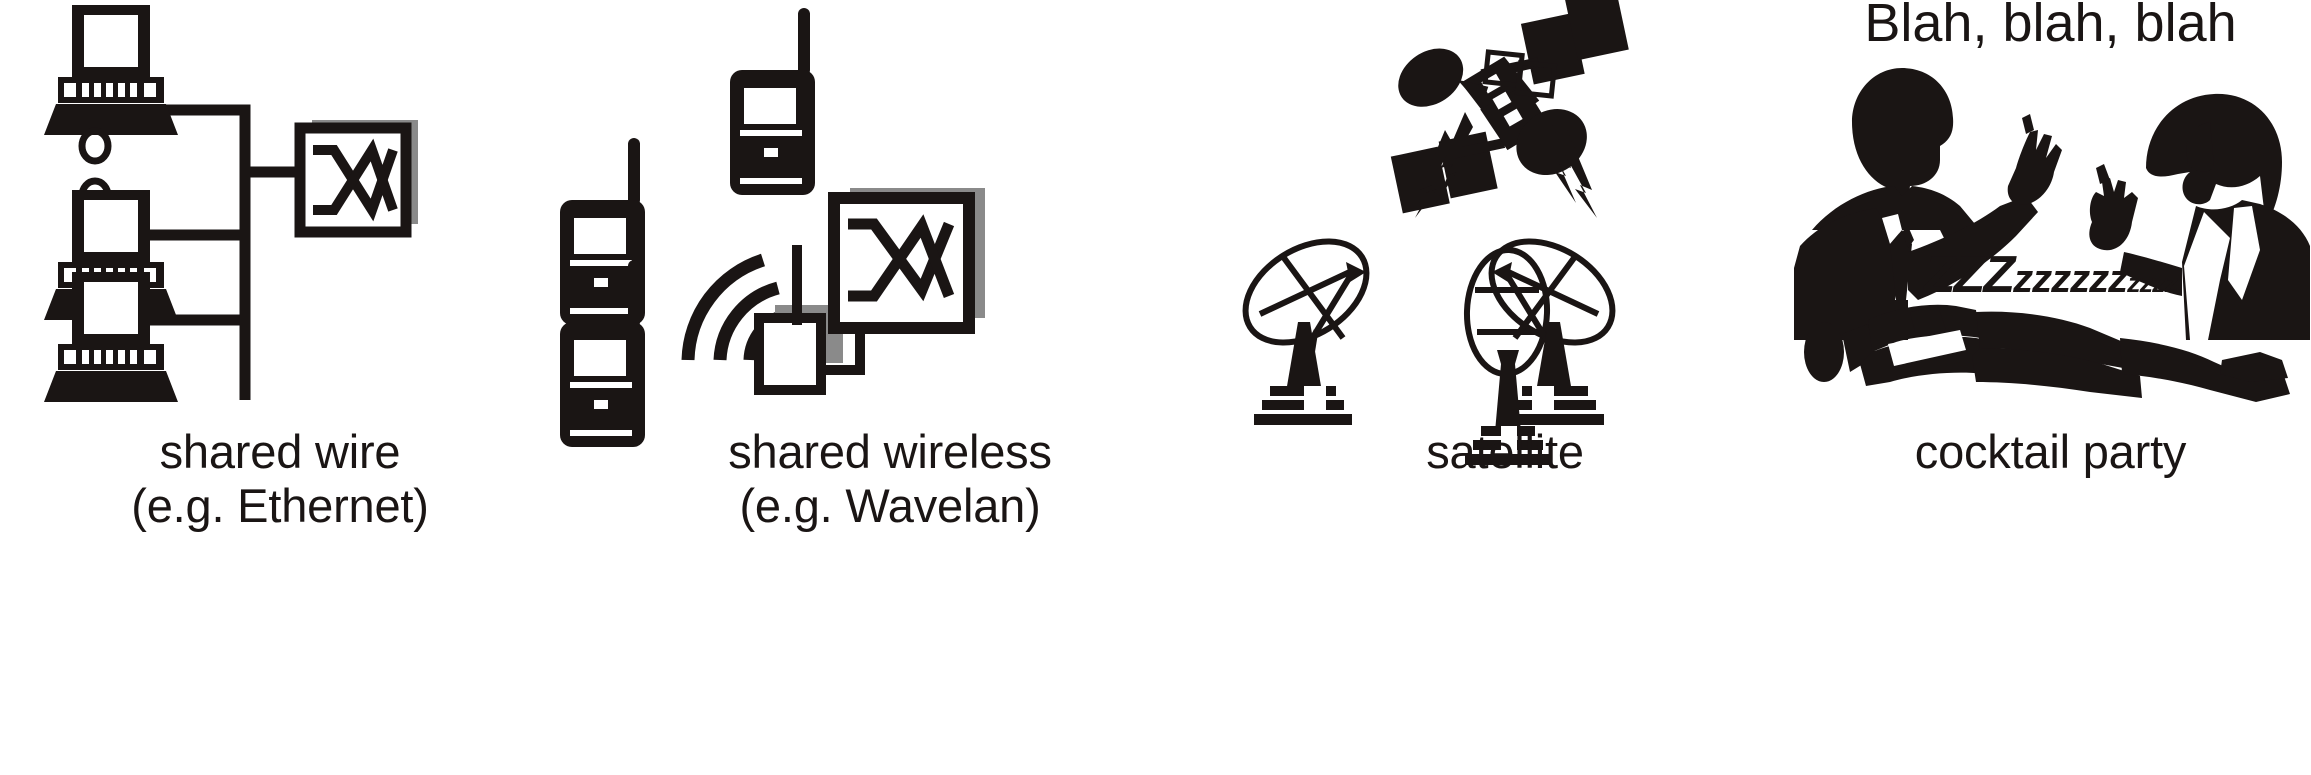  Describe the element at coordinates (1505, 451) in the screenshot. I see `panel-caption-satellite: satellite` at that location.